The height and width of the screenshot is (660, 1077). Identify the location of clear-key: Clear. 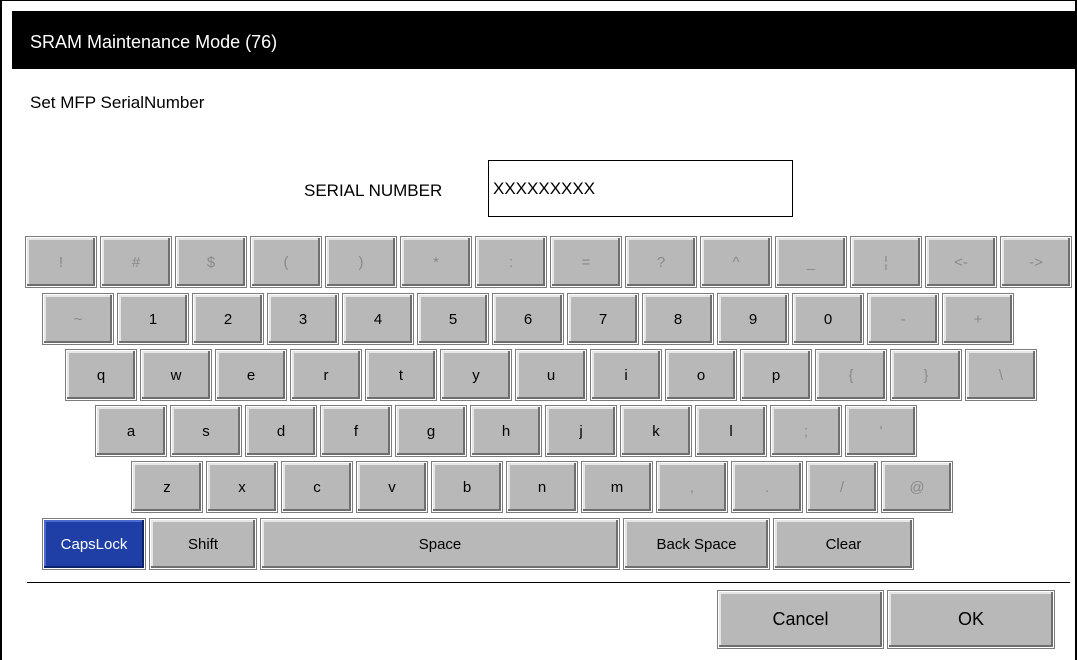
(843, 544).